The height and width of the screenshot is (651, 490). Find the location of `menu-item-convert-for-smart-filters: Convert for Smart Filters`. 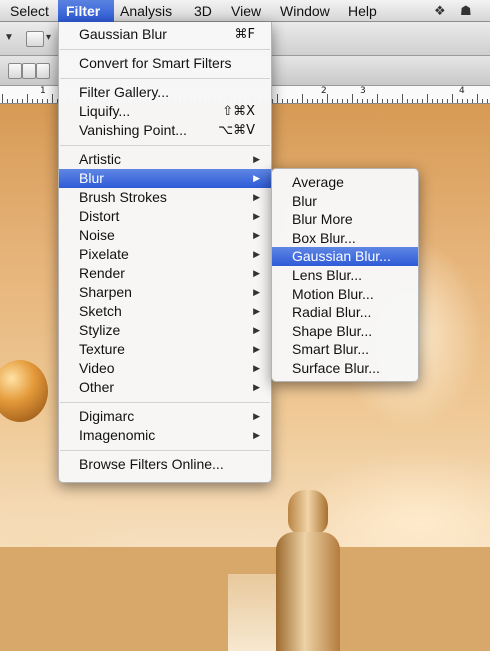

menu-item-convert-for-smart-filters: Convert for Smart Filters is located at coordinates (165, 63).